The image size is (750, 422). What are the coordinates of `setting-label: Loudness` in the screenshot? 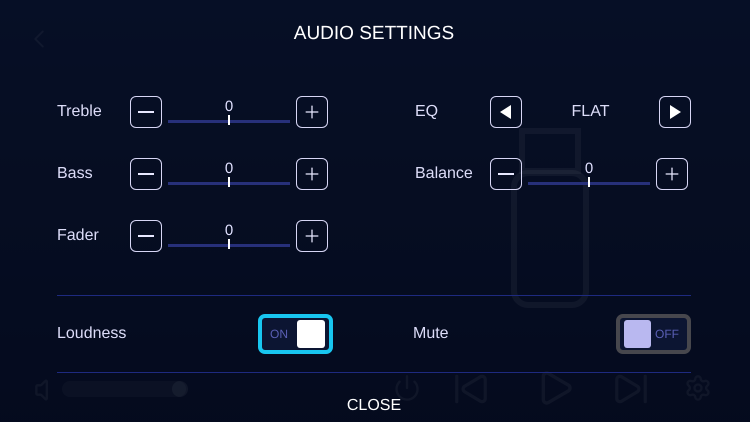 It's located at (92, 334).